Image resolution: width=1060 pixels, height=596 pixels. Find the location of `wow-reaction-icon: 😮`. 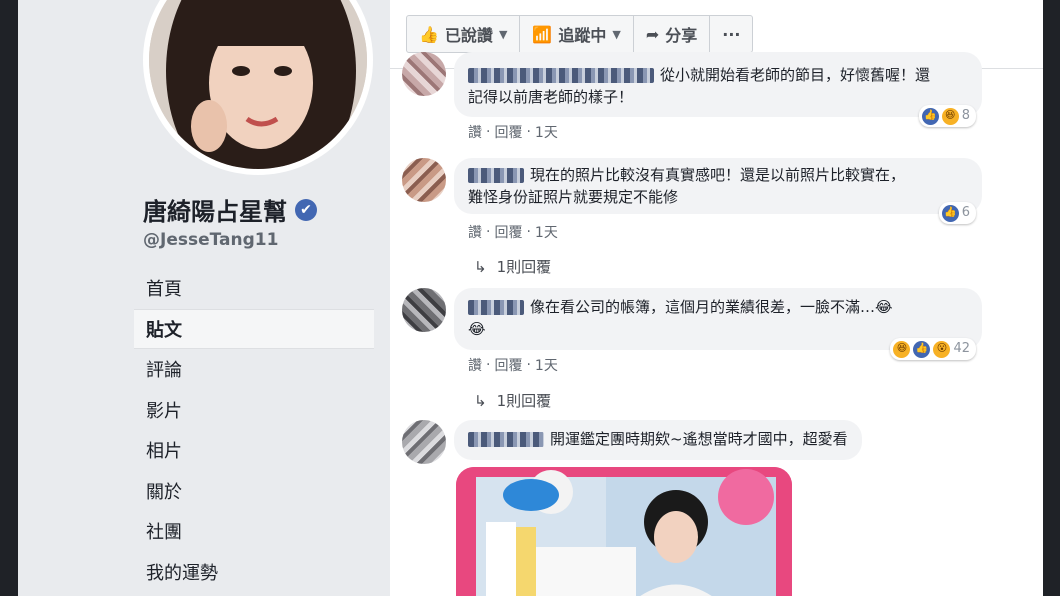

wow-reaction-icon: 😮 is located at coordinates (942, 349).